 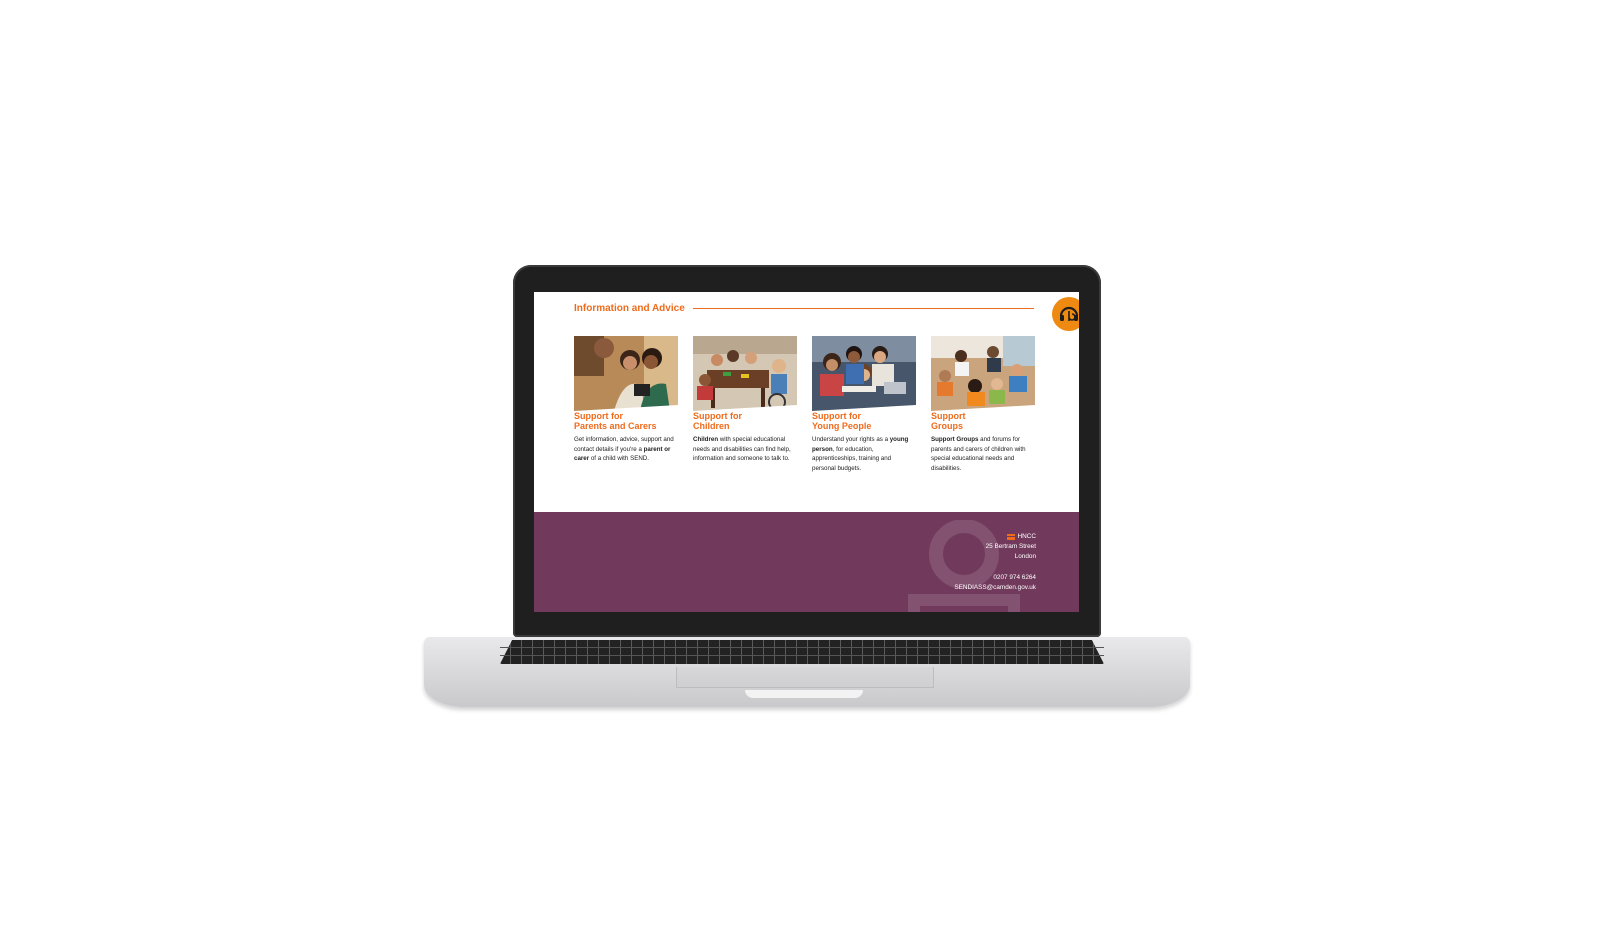 What do you see at coordinates (1065, 314) in the screenshot?
I see `headphones-accessibility-icon` at bounding box center [1065, 314].